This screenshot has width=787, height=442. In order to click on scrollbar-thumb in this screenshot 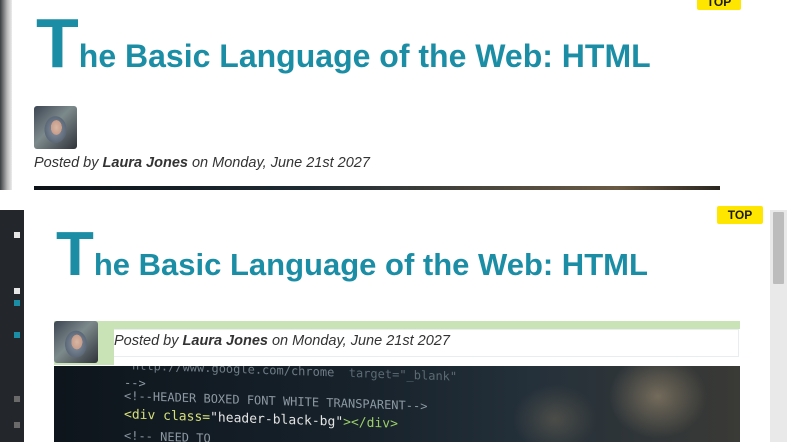, I will do `click(778, 248)`.